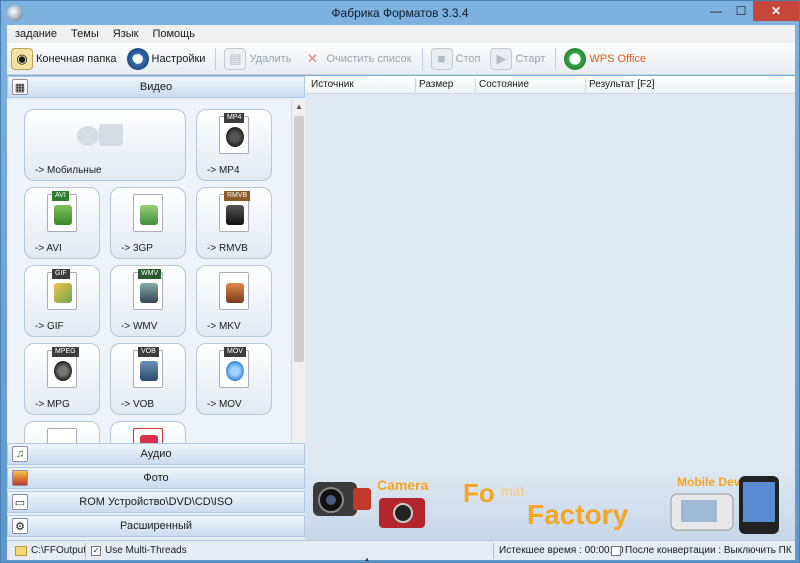  What do you see at coordinates (35, 34) in the screenshot?
I see `menu-task: задание` at bounding box center [35, 34].